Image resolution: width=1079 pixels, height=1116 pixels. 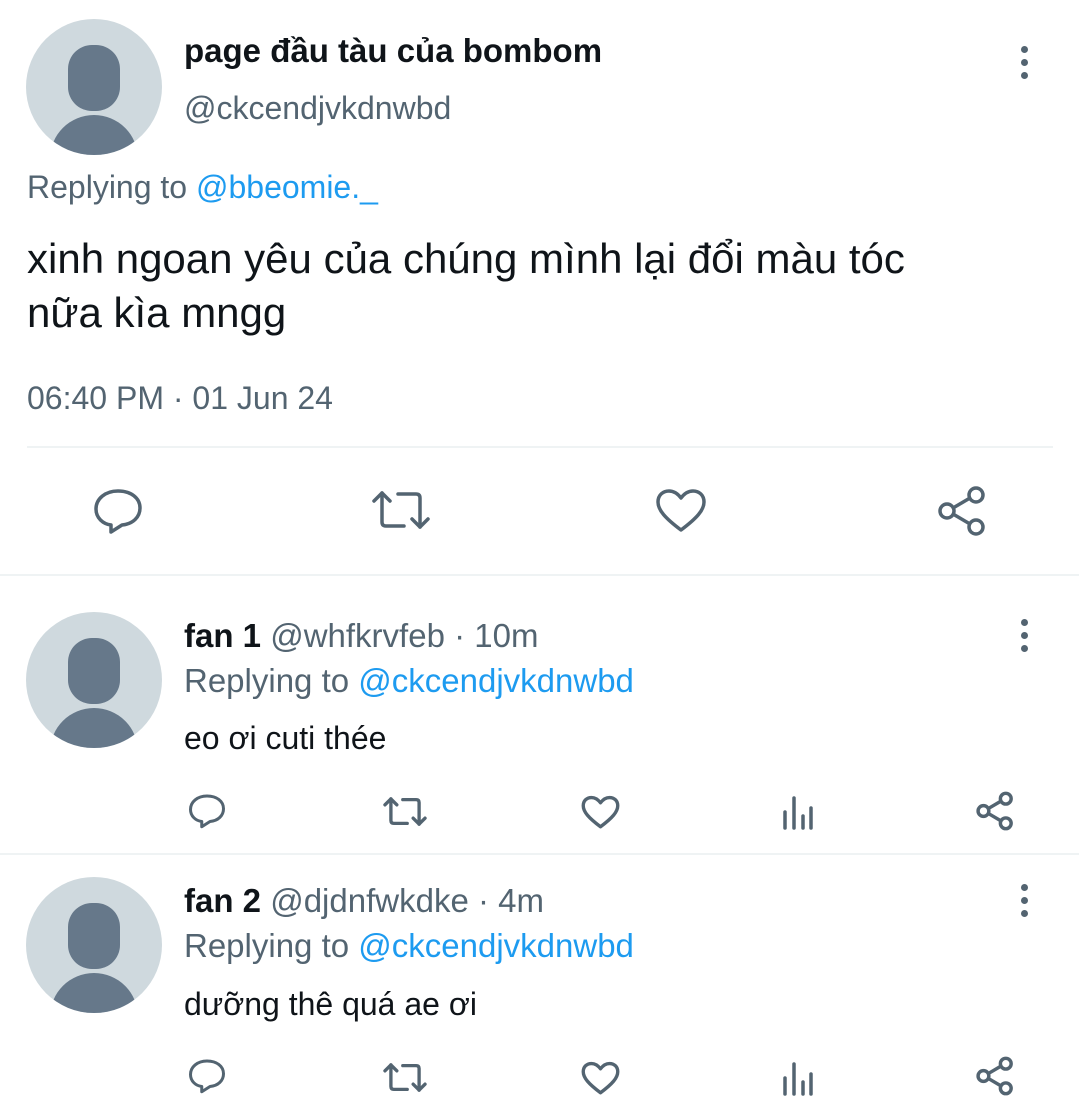 What do you see at coordinates (330, 1004) in the screenshot?
I see `reply-text: dưỡng thê quá ae ơi` at bounding box center [330, 1004].